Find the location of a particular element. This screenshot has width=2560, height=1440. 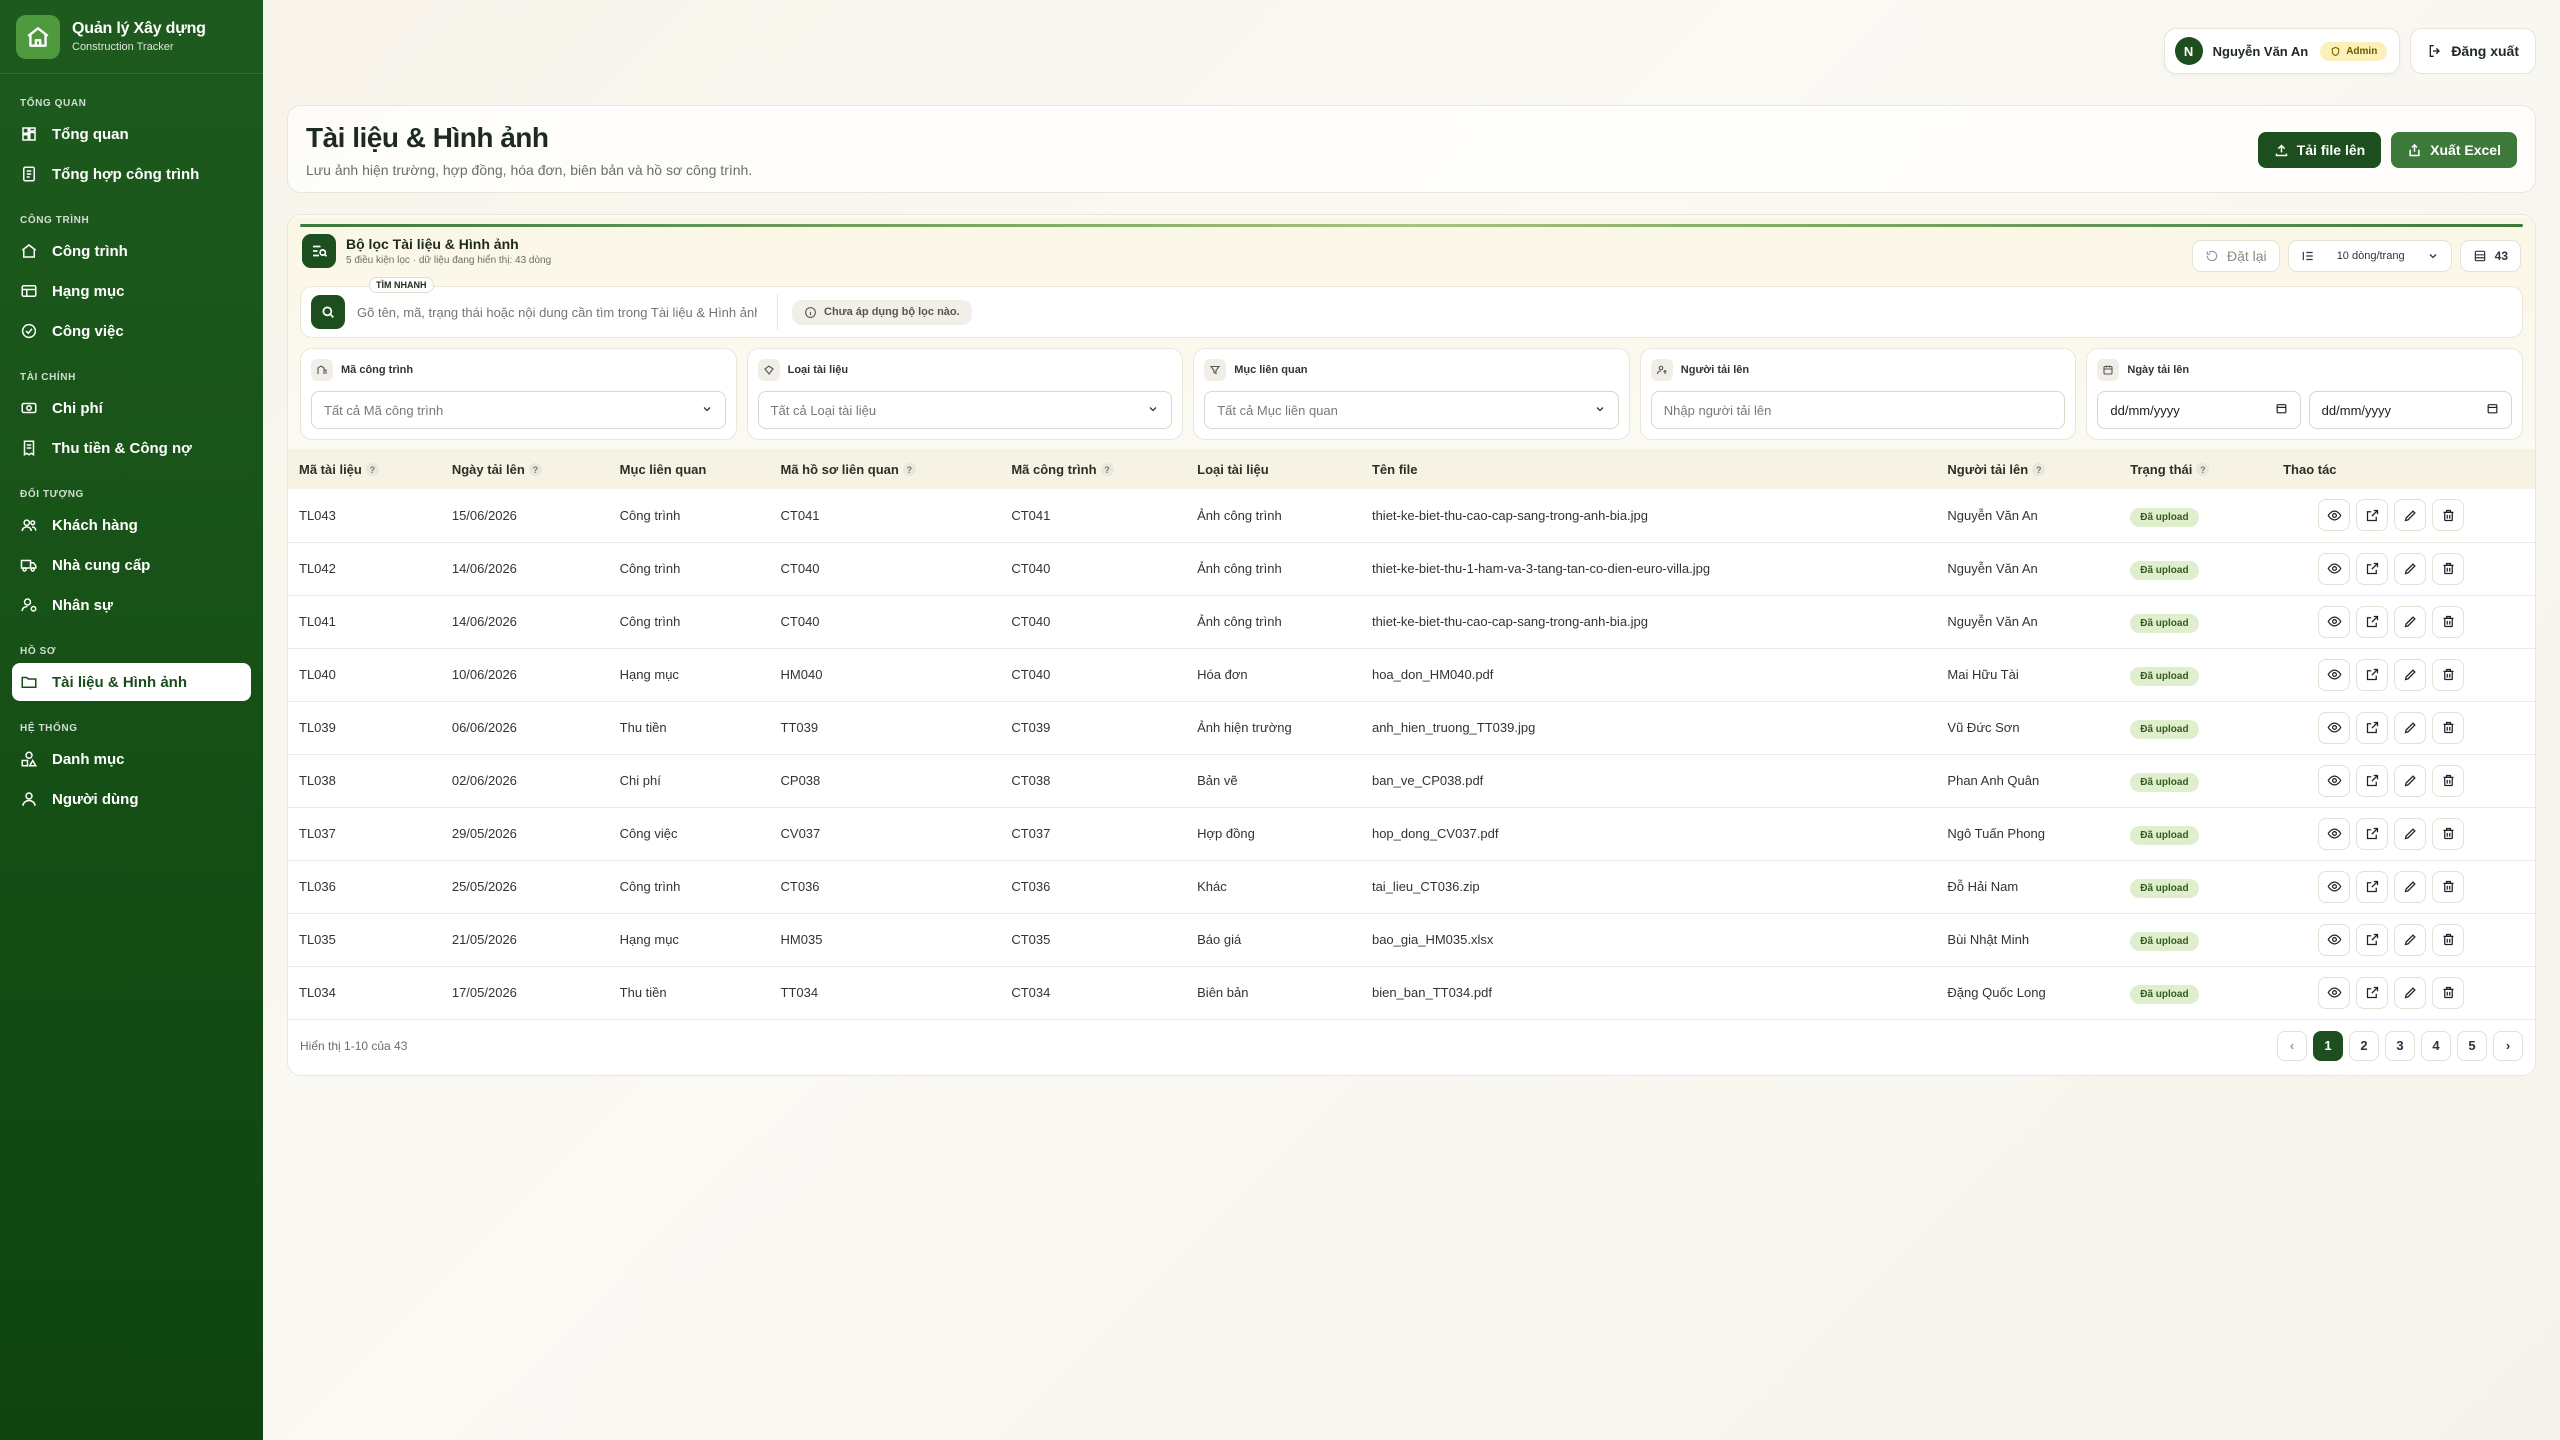

filter-field-label: Loại tài liệu is located at coordinates (965, 370).